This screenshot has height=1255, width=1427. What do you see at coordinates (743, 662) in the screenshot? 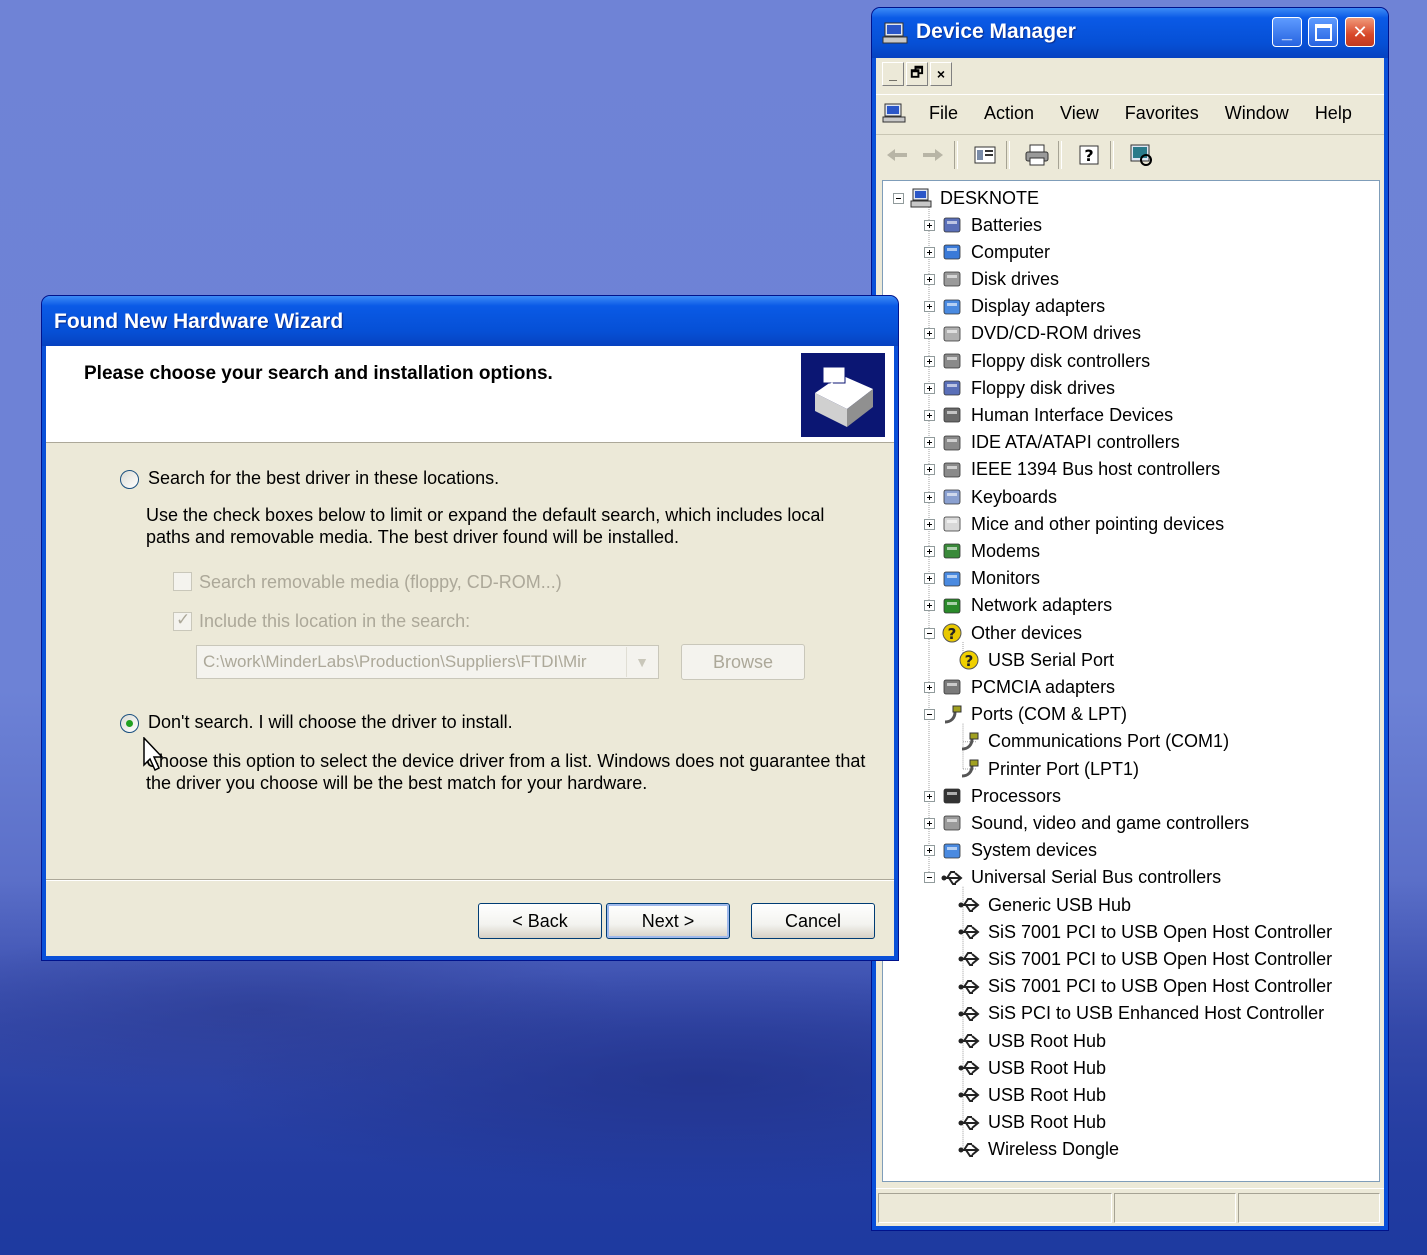
I see `browse-button: Browse` at bounding box center [743, 662].